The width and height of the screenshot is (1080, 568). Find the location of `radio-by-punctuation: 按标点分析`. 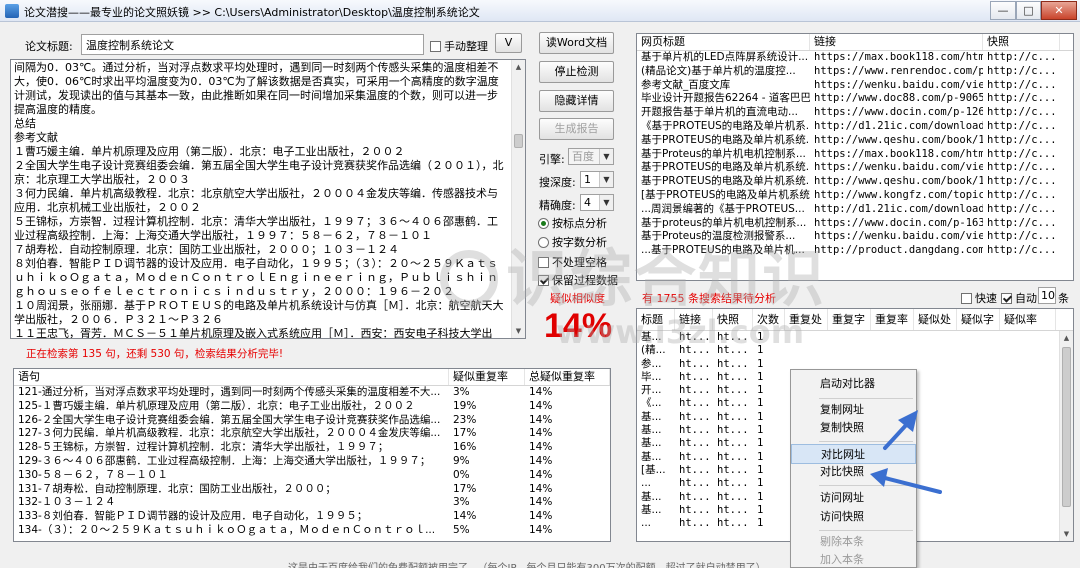

radio-by-punctuation: 按标点分析 is located at coordinates (572, 223).